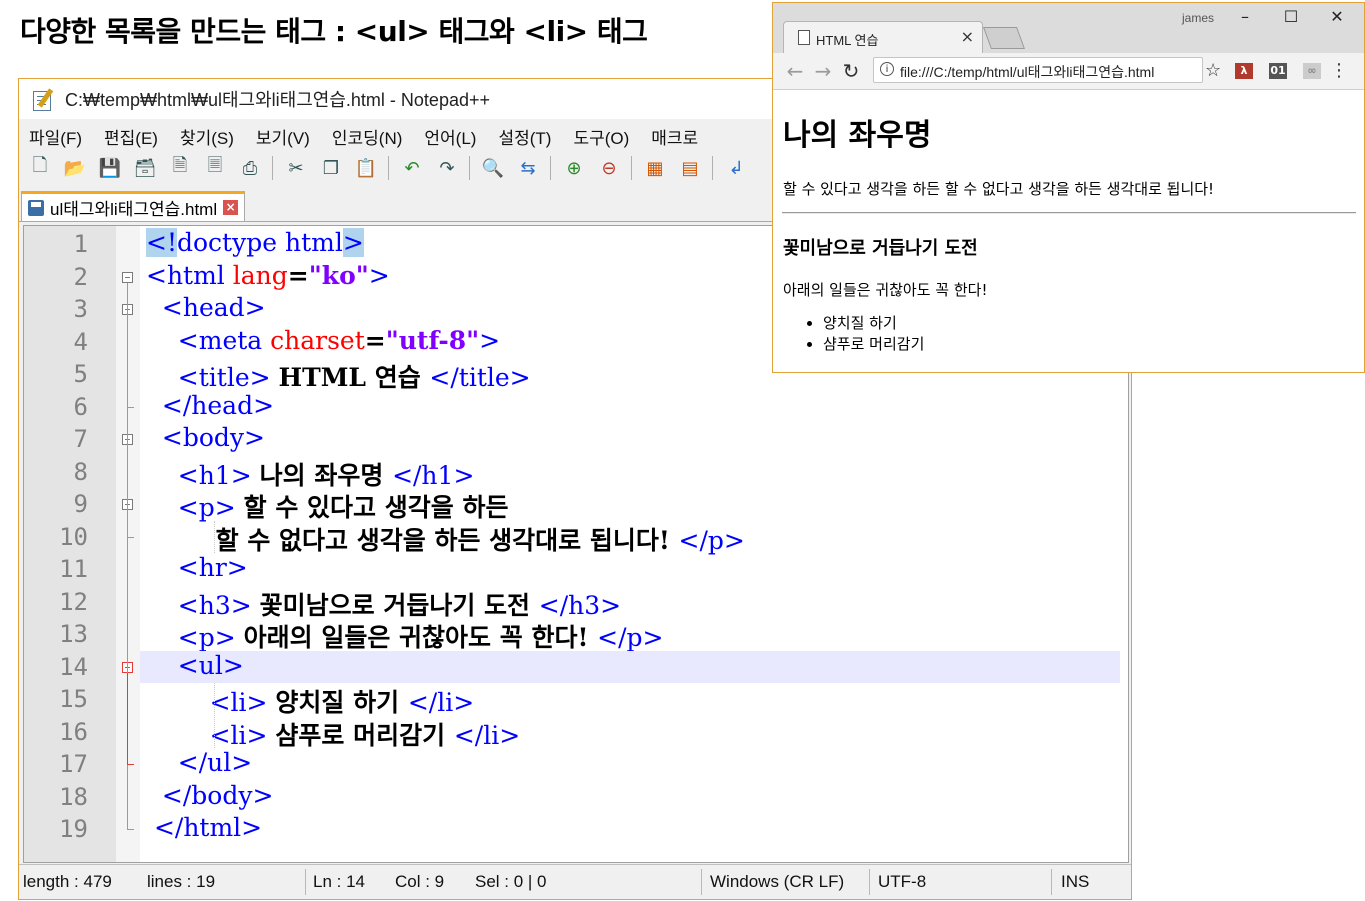 The height and width of the screenshot is (901, 1365). What do you see at coordinates (375, 340) in the screenshot?
I see `code-token: =` at bounding box center [375, 340].